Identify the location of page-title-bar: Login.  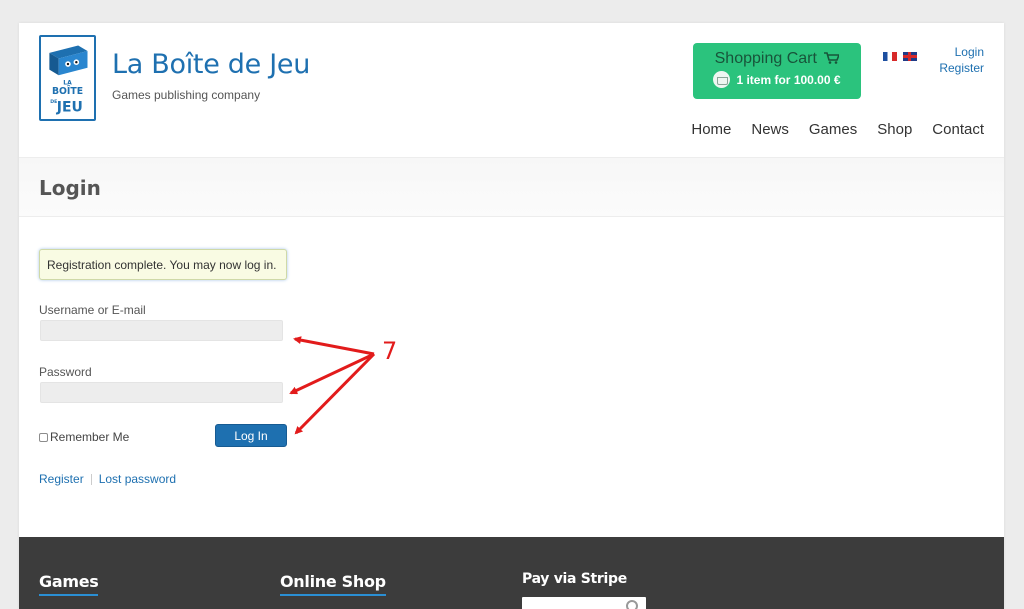
(511, 187).